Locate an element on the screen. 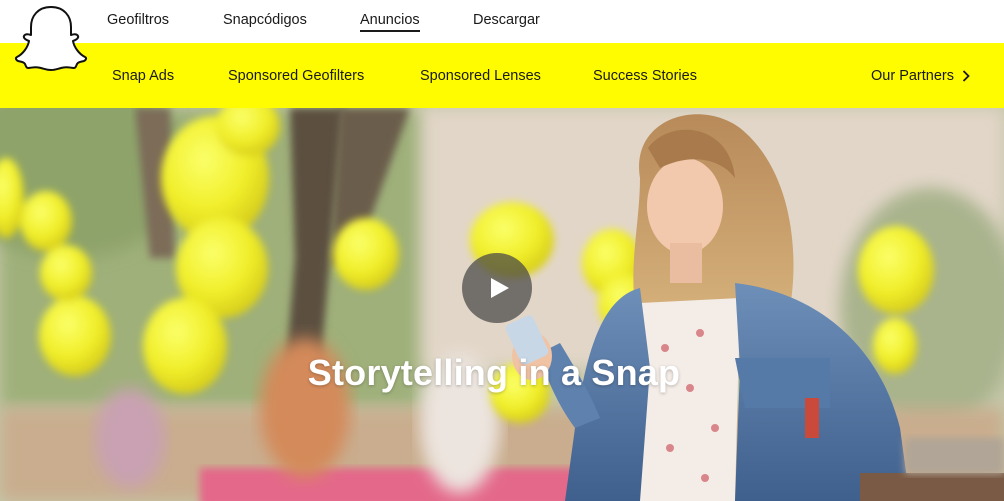 The image size is (1004, 501). subnav-item-sponsored-geofilters: Sponsored Geofilters is located at coordinates (296, 76).